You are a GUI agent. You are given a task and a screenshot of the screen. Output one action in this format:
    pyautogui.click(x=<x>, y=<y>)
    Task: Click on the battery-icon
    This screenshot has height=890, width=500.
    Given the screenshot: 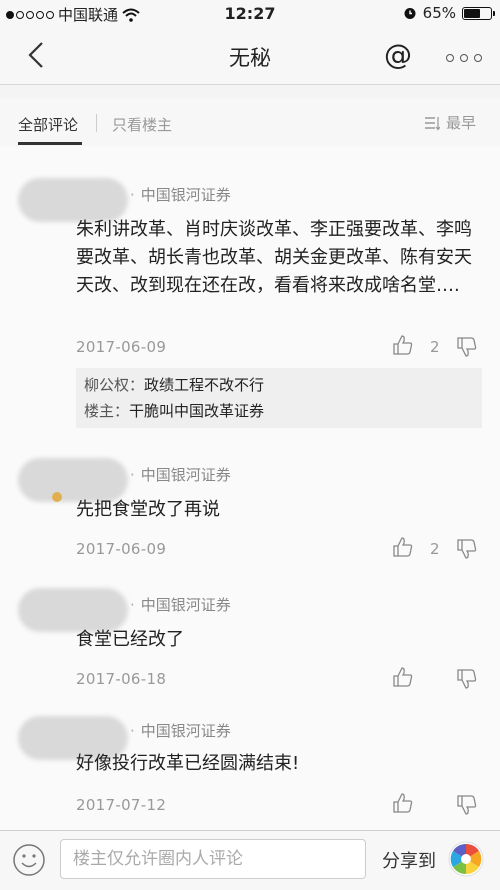 What is the action you would take?
    pyautogui.click(x=478, y=13)
    